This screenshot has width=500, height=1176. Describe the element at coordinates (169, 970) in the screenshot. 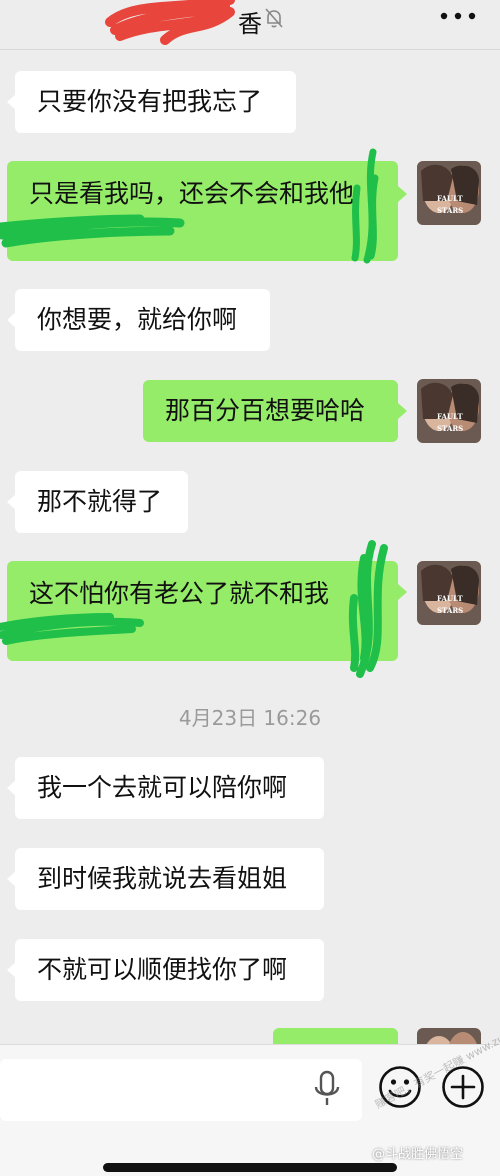

I see `message-bubble-received: 不就可以顺便找你了啊` at that location.